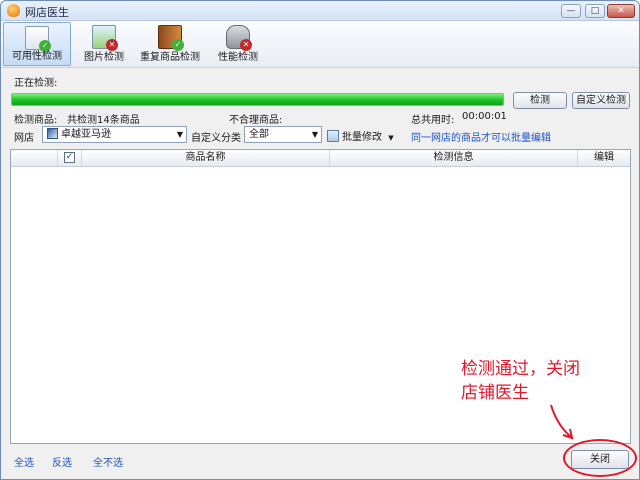 The height and width of the screenshot is (480, 640). I want to click on toolbar: ✓ 可用性检测 ✕ 图片检测 ✓ 重复商品检测 ✕ 性能检测, so click(320, 44).